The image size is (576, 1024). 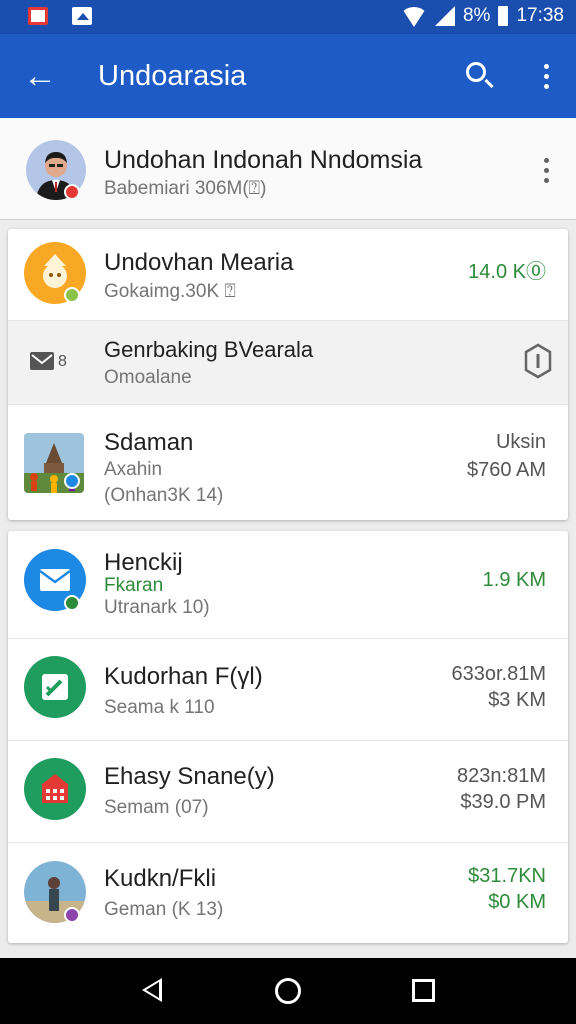 What do you see at coordinates (199, 262) in the screenshot?
I see `item-title: Undovhan Mearia` at bounding box center [199, 262].